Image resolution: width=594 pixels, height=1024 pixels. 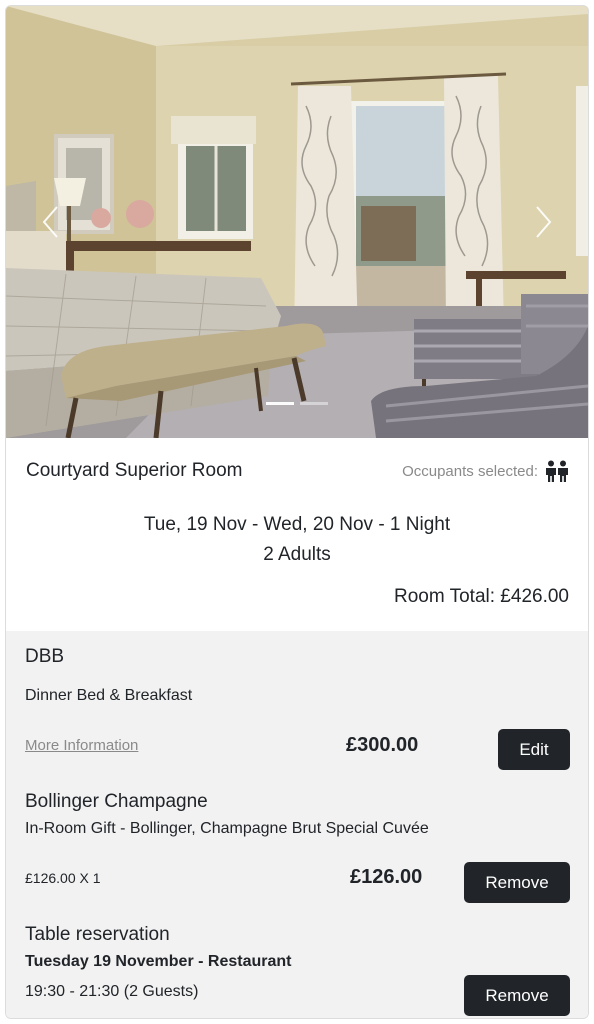 What do you see at coordinates (297, 524) in the screenshot?
I see `stay-dates: Tue, 19 Nov - Wed, 20 Nov - 1 Night` at bounding box center [297, 524].